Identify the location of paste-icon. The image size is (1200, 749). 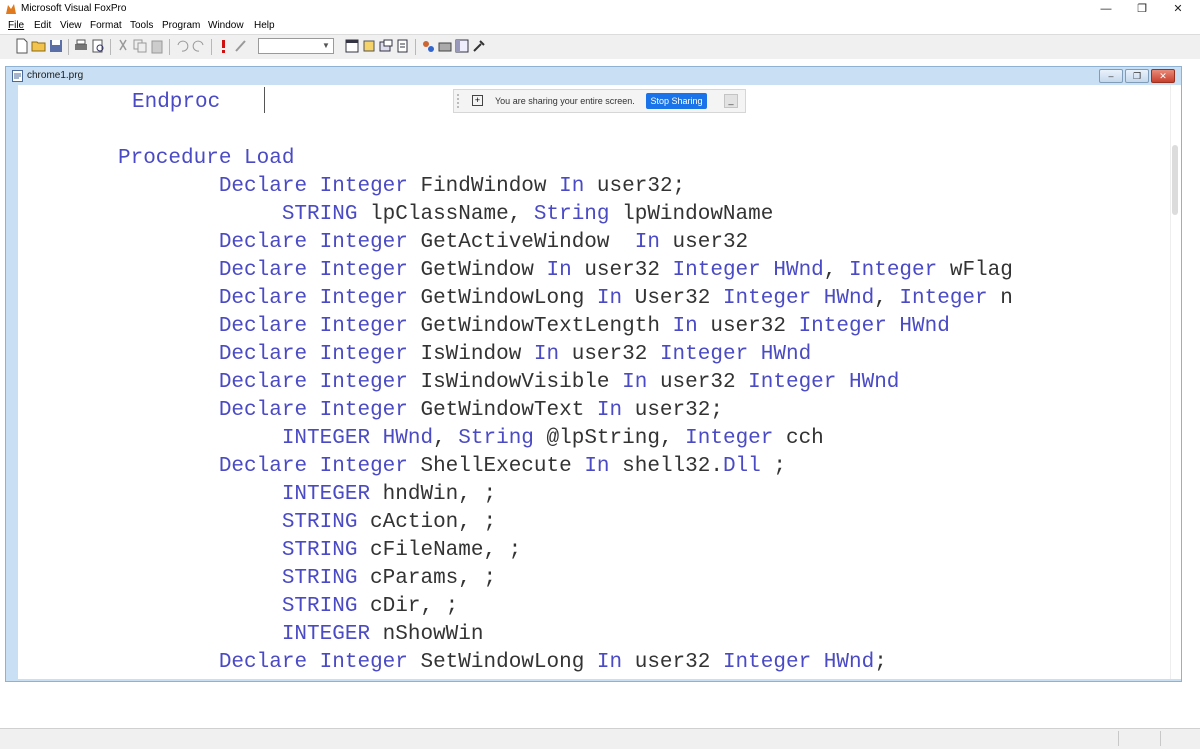
(157, 46).